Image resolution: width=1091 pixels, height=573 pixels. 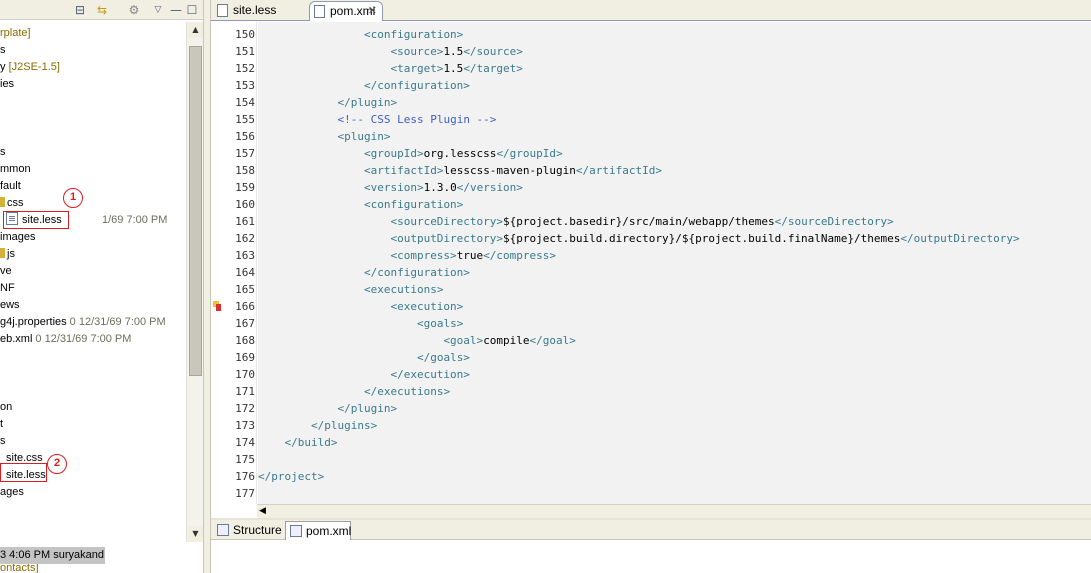 I want to click on xml-tag: </plugin>, so click(x=367, y=102).